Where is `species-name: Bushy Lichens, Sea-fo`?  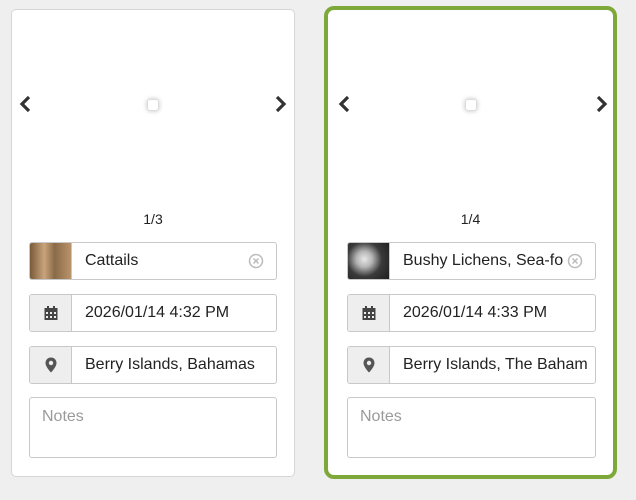
species-name: Bushy Lichens, Sea-fo is located at coordinates (483, 260).